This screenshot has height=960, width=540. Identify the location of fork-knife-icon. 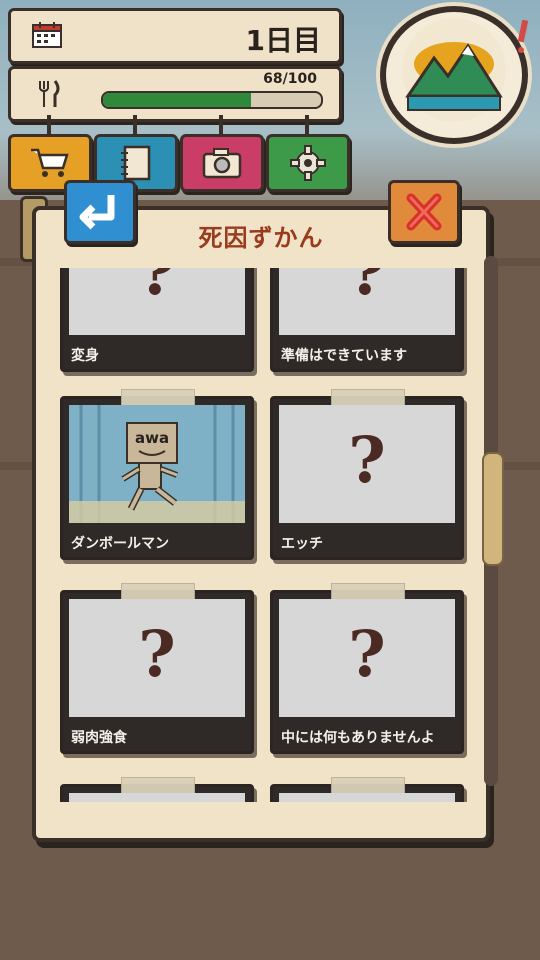
(49, 93).